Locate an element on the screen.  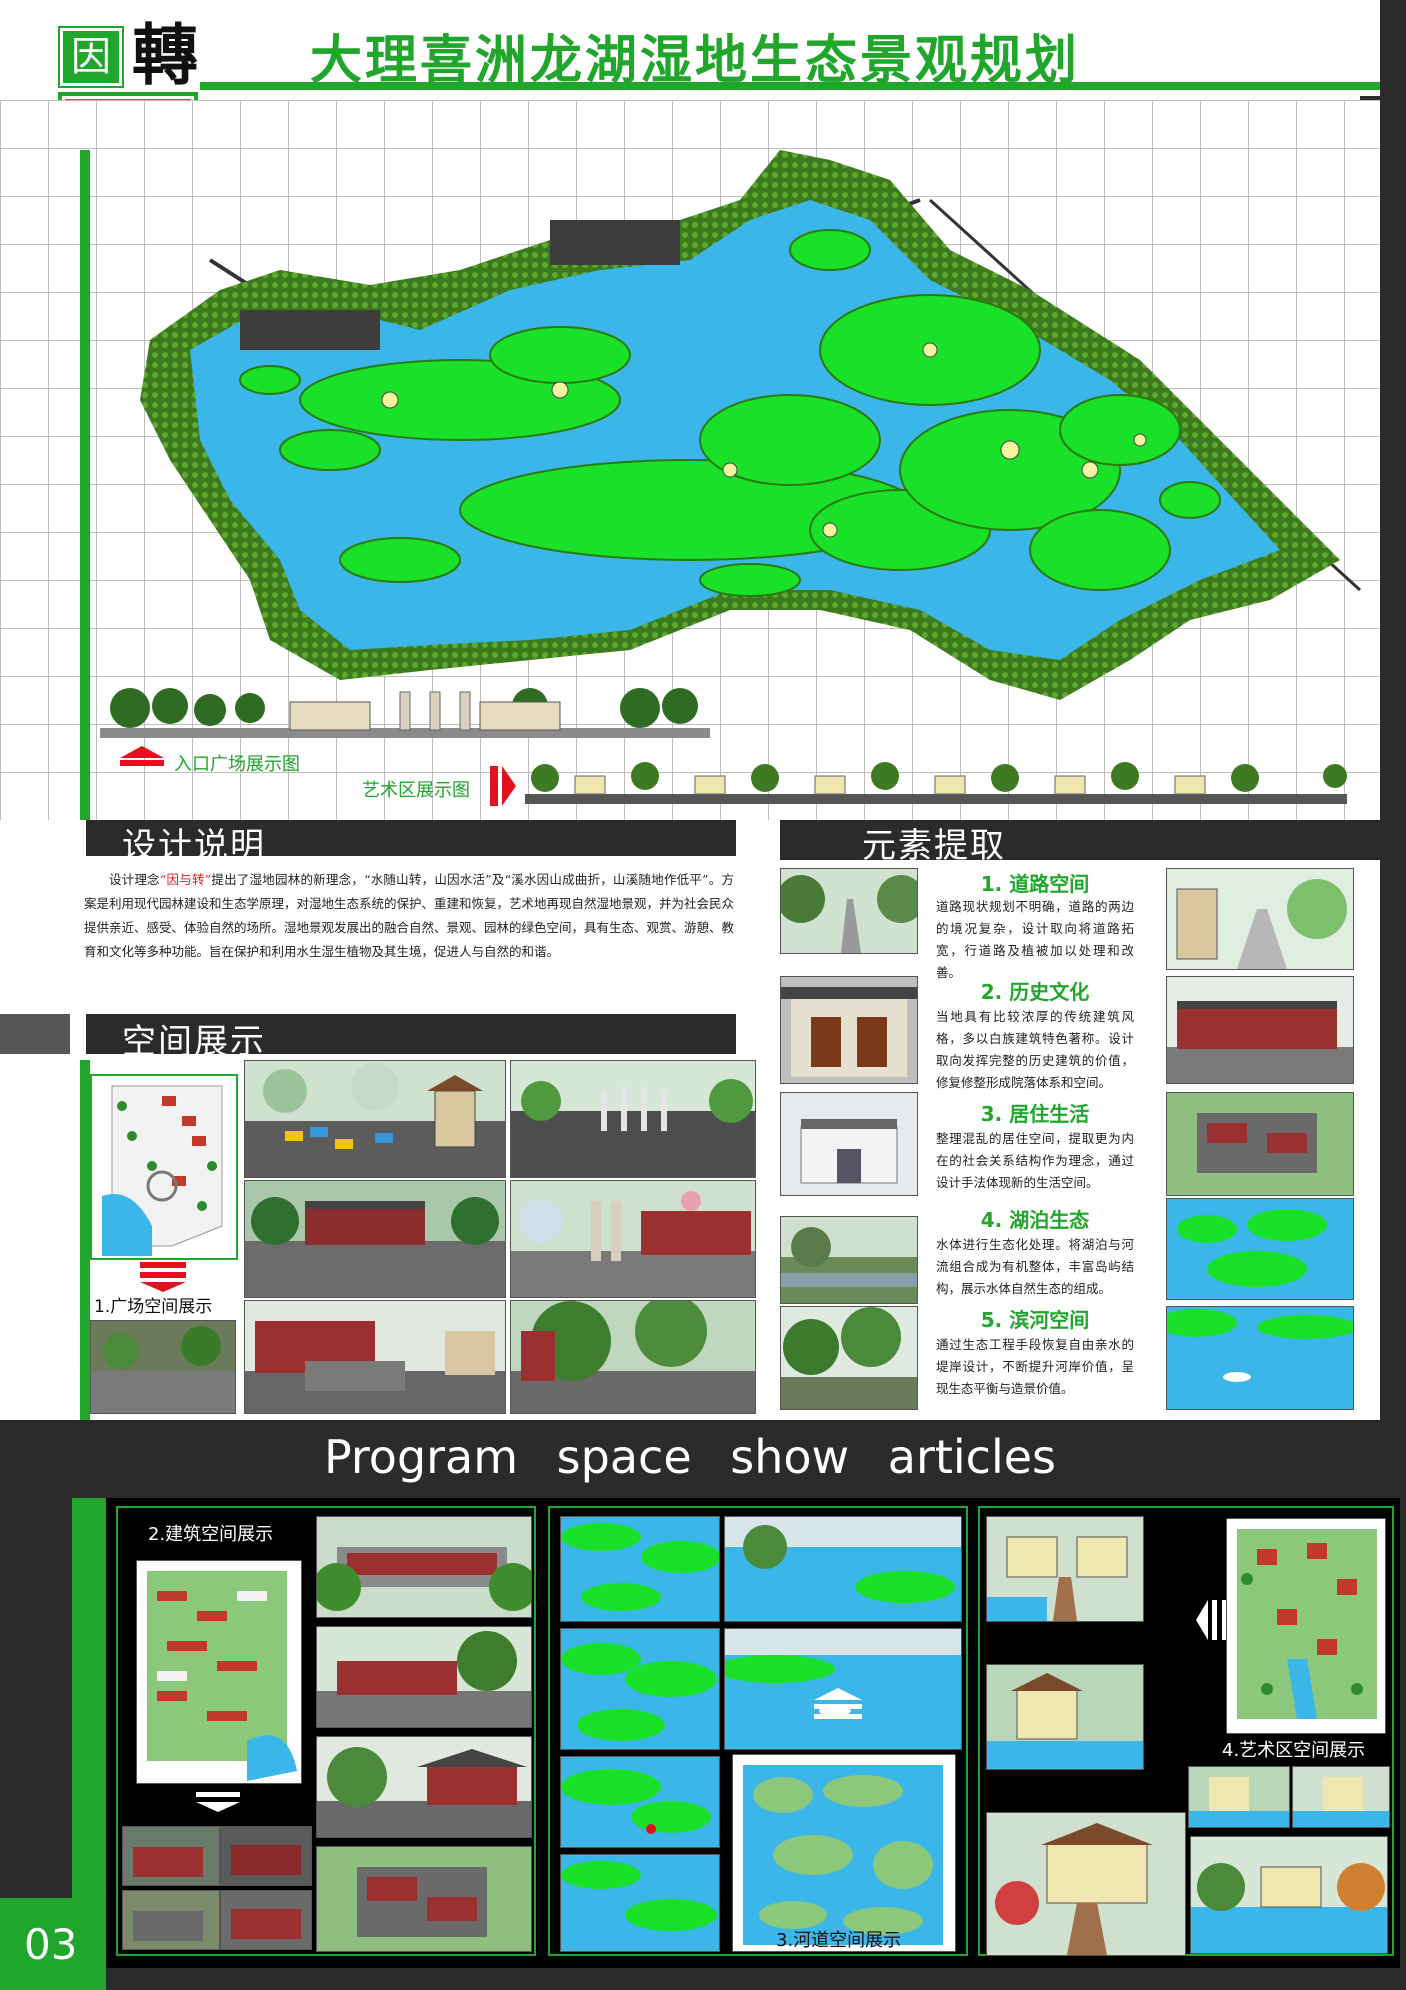
element-title-4: 4. 湖泊生态 is located at coordinates (1035, 1220).